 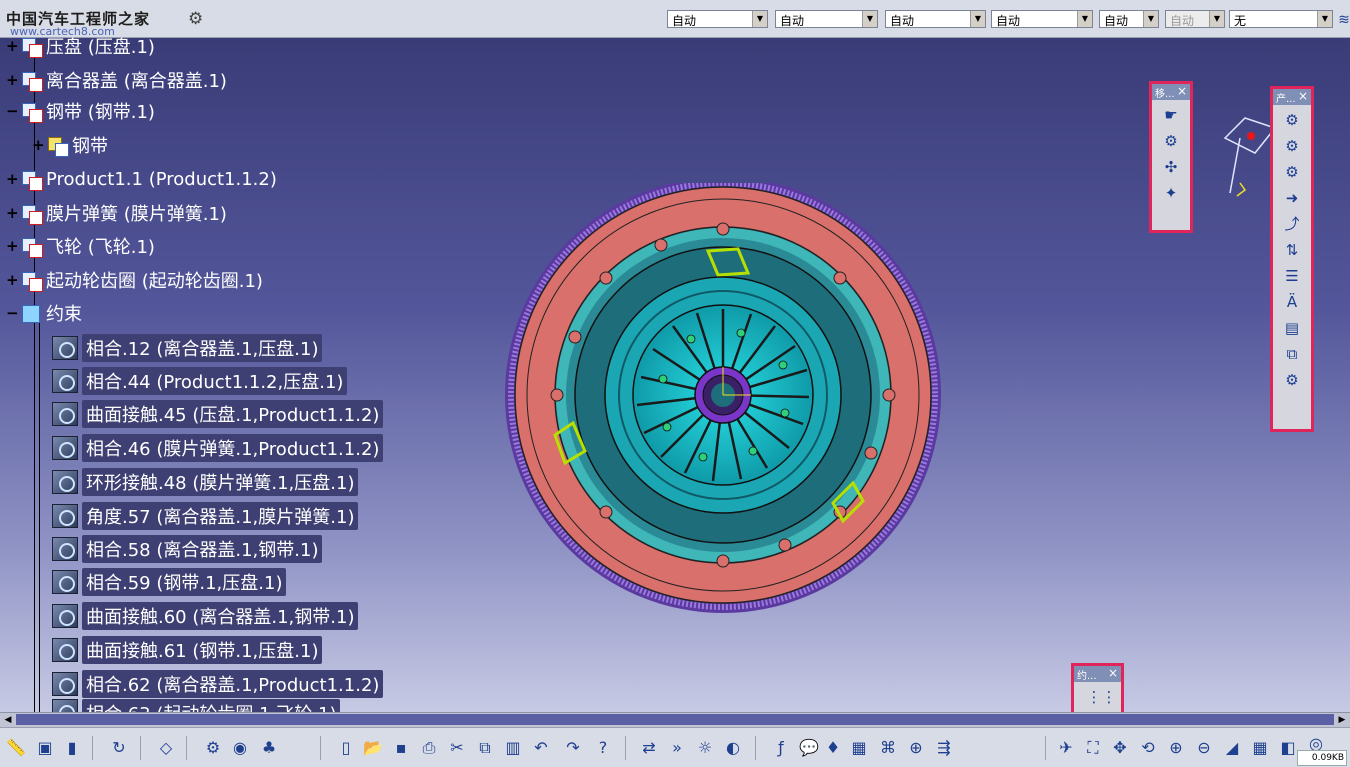 I want to click on constraint-item: 相合.58 (离合器盖.1,钢带.1), so click(x=187, y=549).